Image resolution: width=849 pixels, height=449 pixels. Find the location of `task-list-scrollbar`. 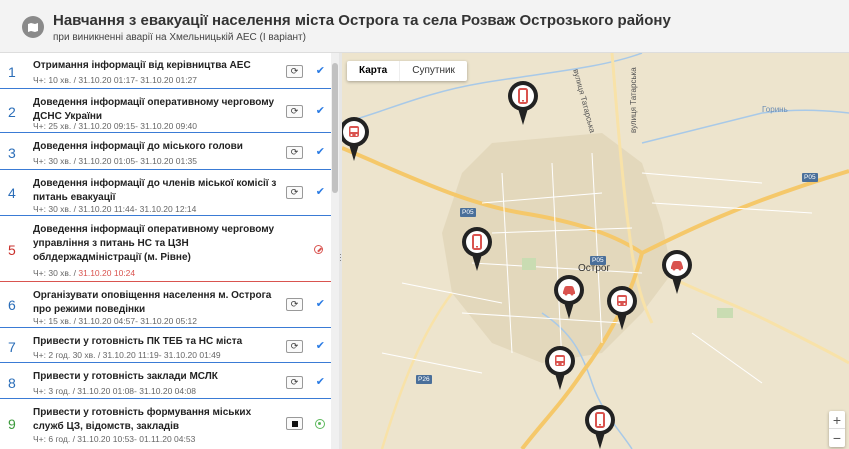

task-list-scrollbar is located at coordinates (335, 251).